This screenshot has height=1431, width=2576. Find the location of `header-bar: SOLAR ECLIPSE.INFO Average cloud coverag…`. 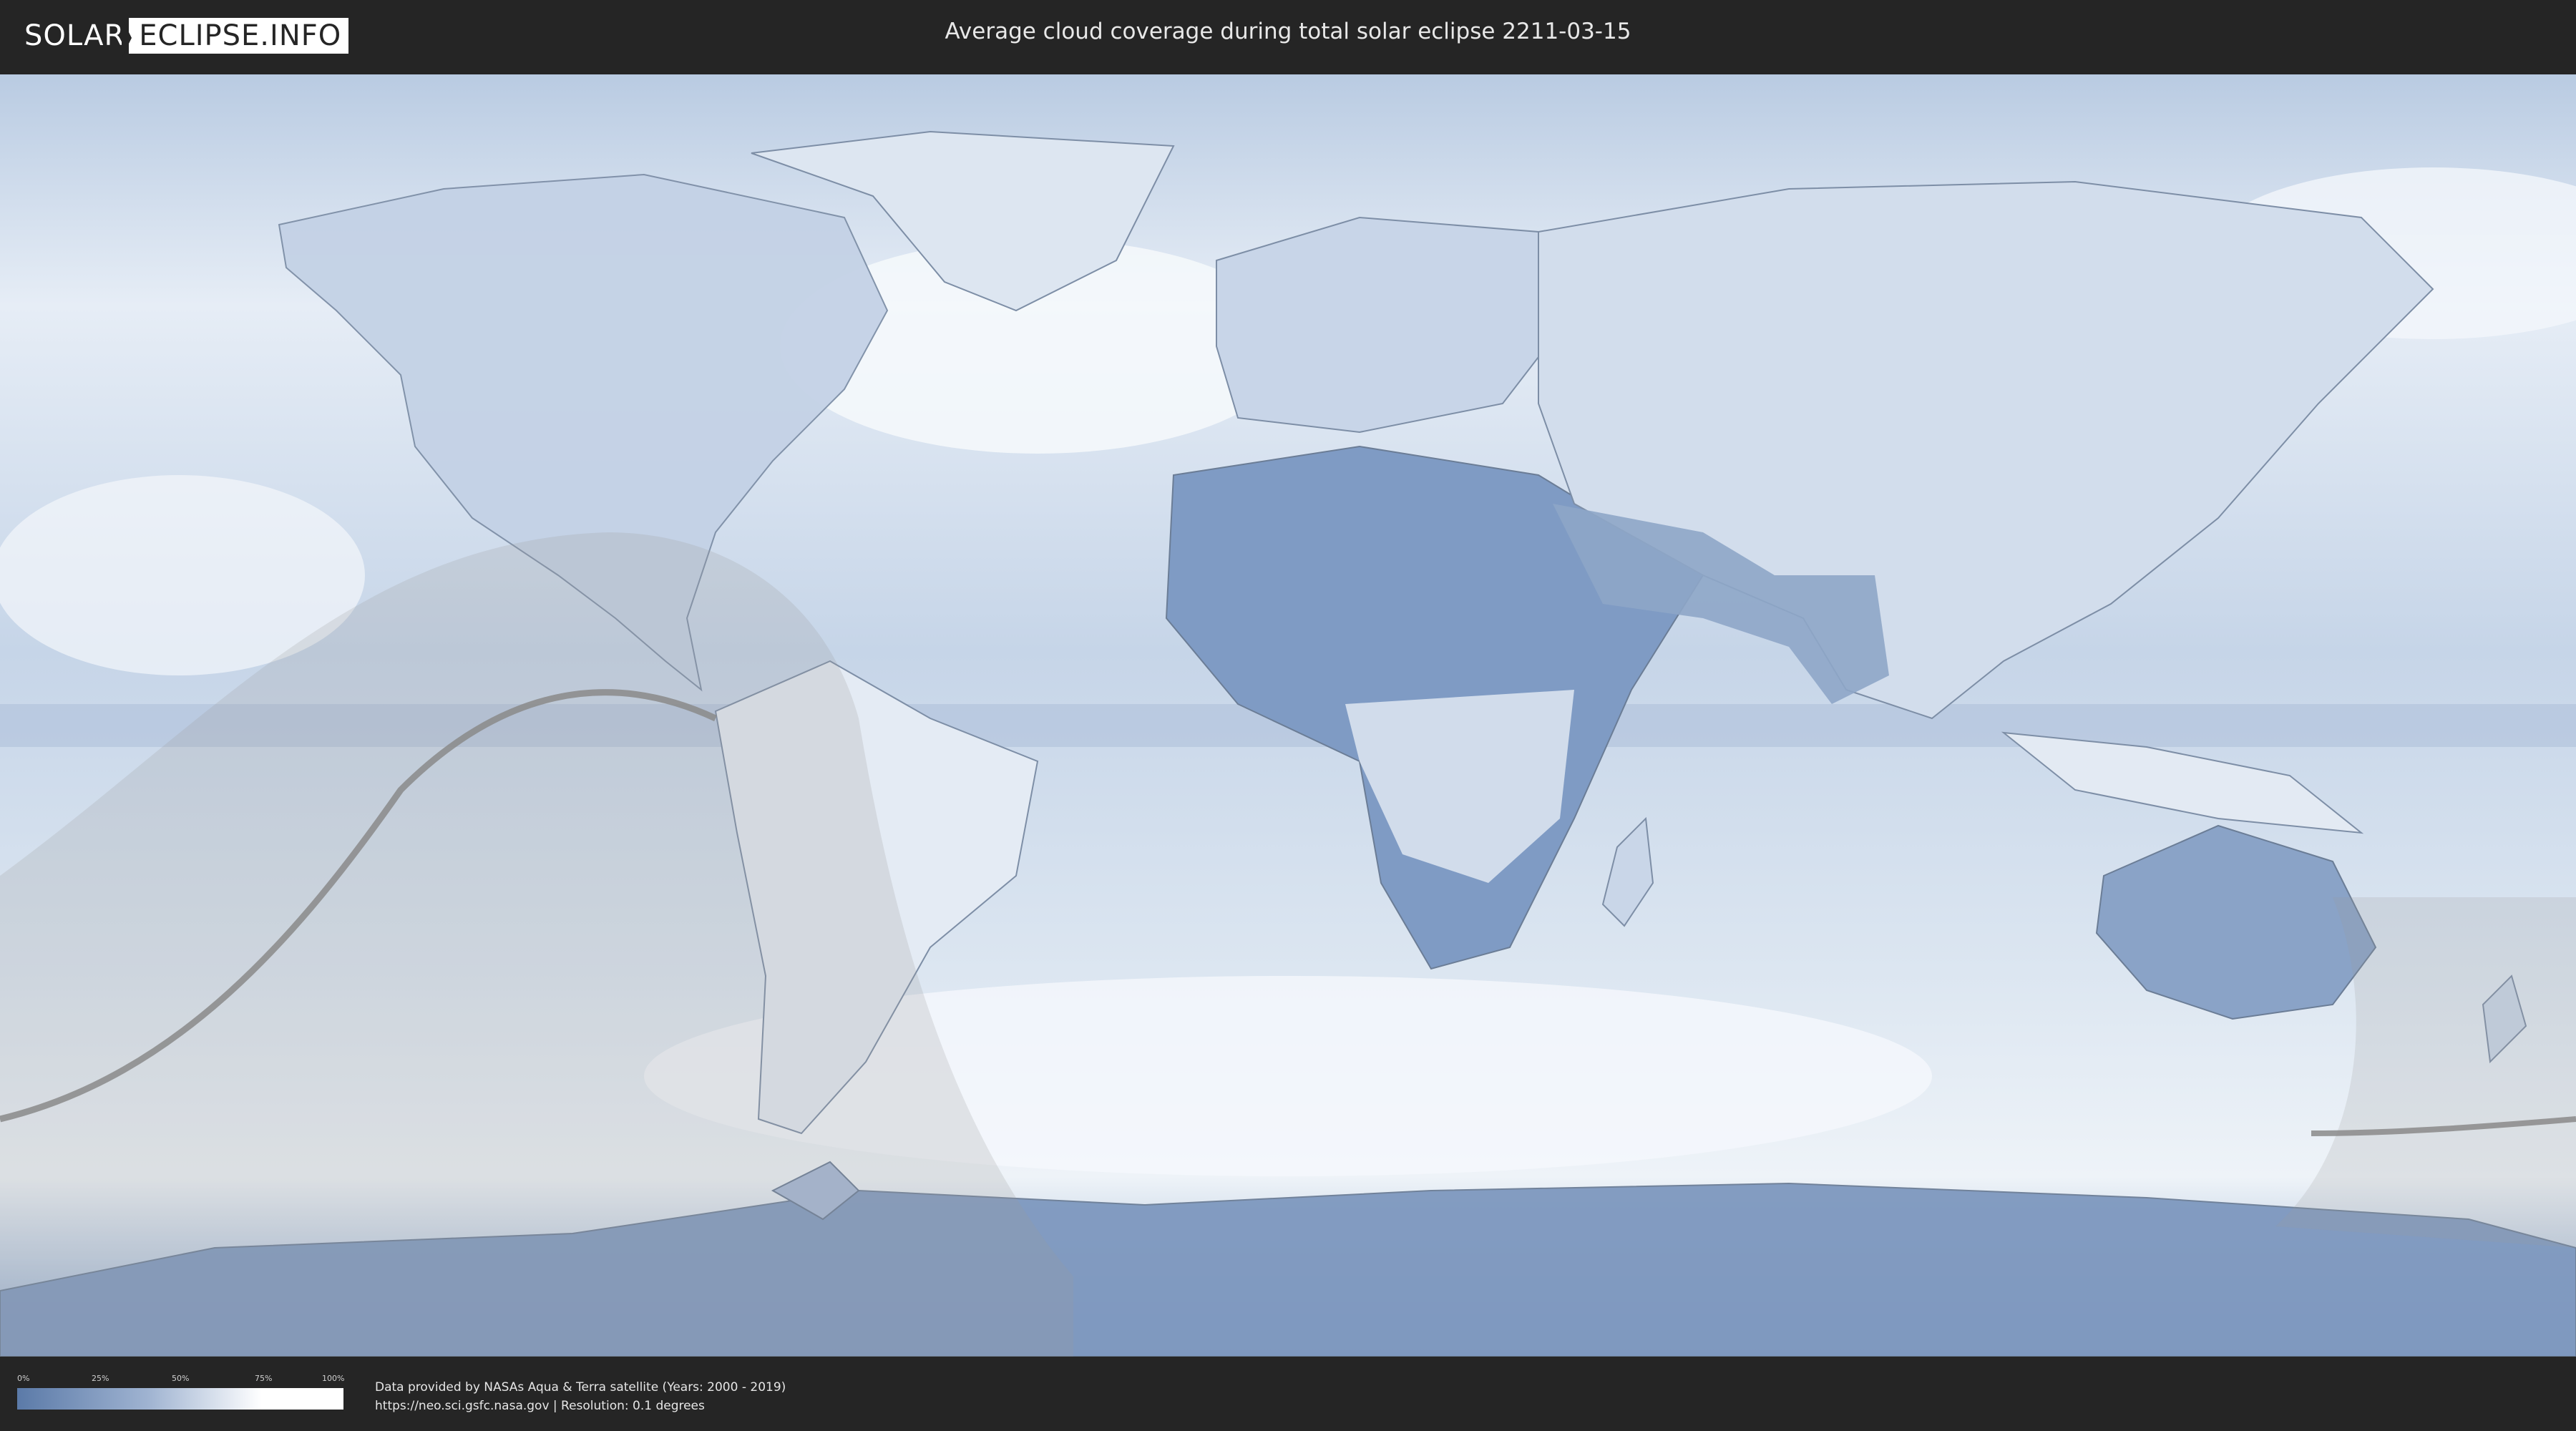

header-bar: SOLAR ECLIPSE.INFO Average cloud coverag… is located at coordinates (1288, 37).